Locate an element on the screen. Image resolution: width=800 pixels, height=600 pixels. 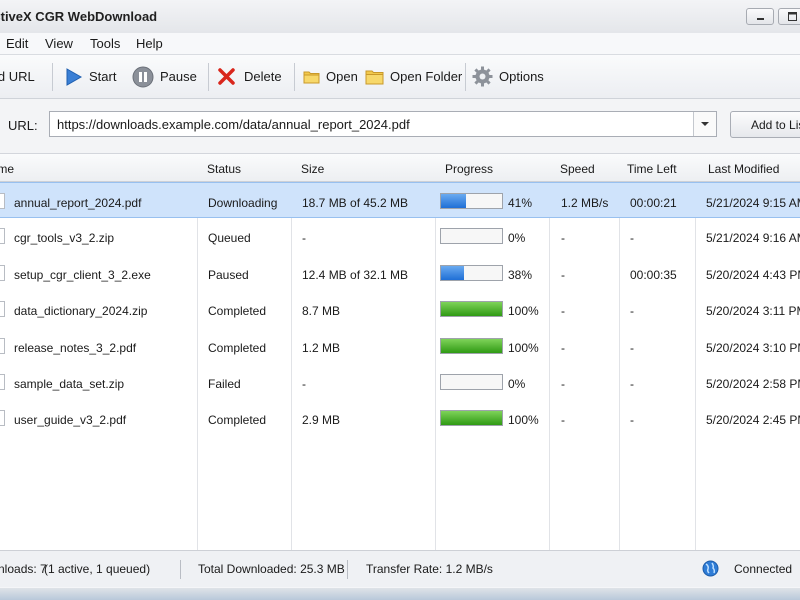
url-input is located at coordinates (373, 124).